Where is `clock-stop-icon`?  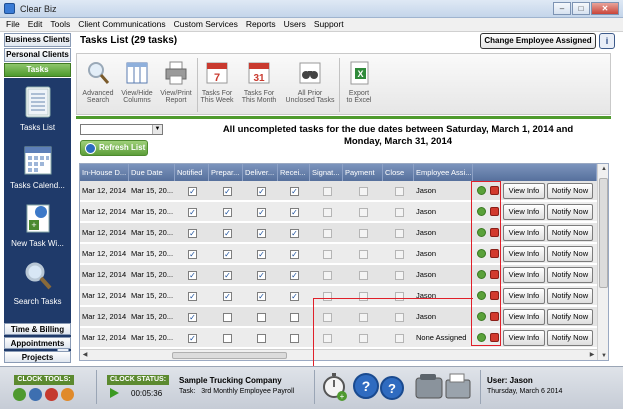
clock-stop-icon is located at coordinates (51, 394).